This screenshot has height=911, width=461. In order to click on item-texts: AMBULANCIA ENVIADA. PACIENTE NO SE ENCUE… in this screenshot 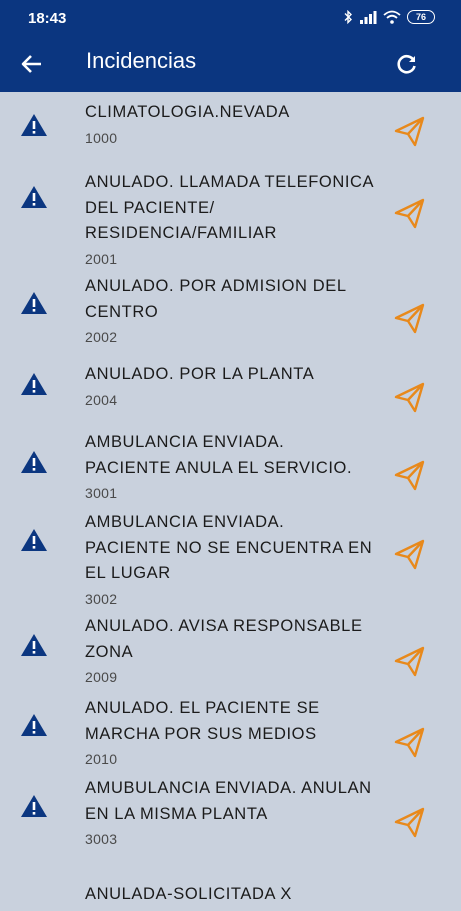, I will do `click(230, 559)`.